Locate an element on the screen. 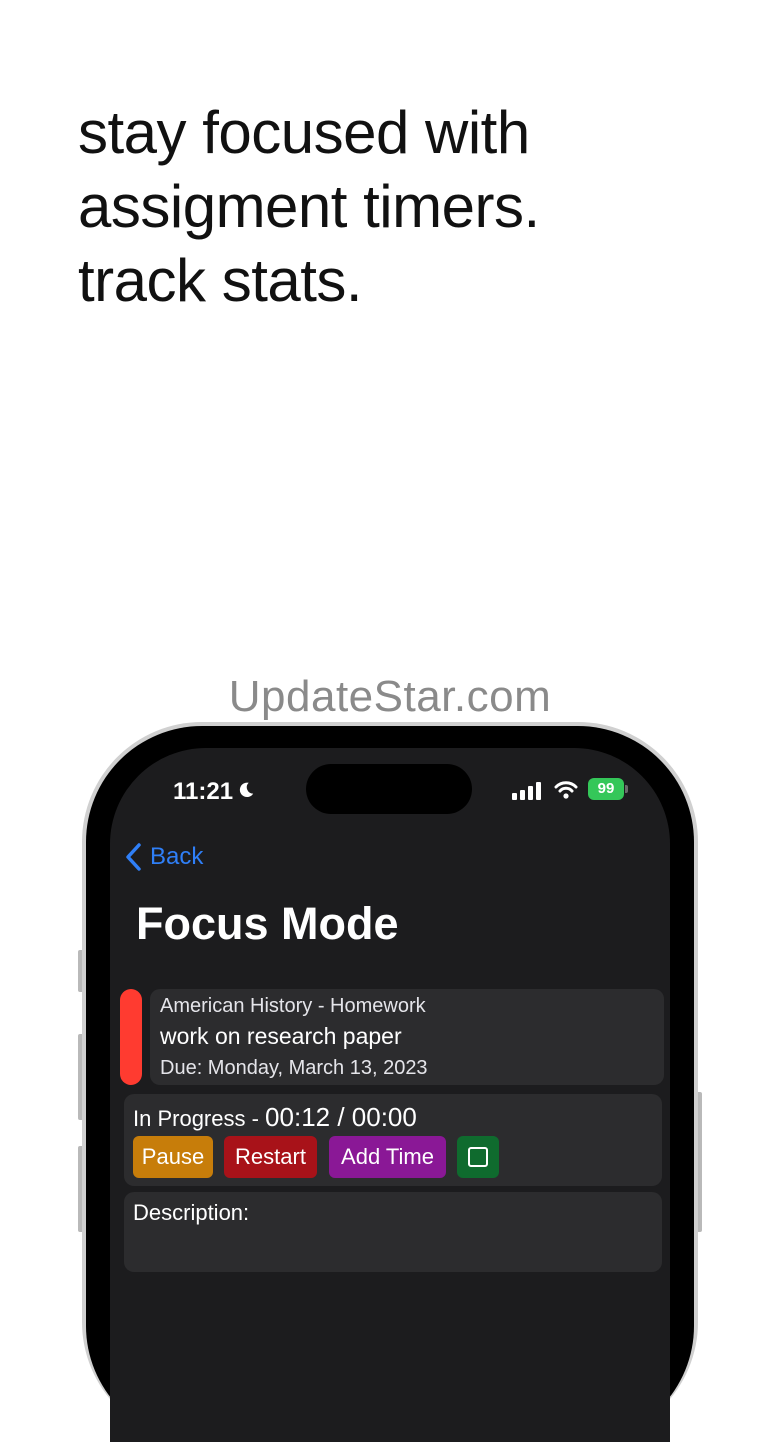 The image size is (780, 1442). due-date: Due: Monday, March 13, 2023 is located at coordinates (294, 1068).